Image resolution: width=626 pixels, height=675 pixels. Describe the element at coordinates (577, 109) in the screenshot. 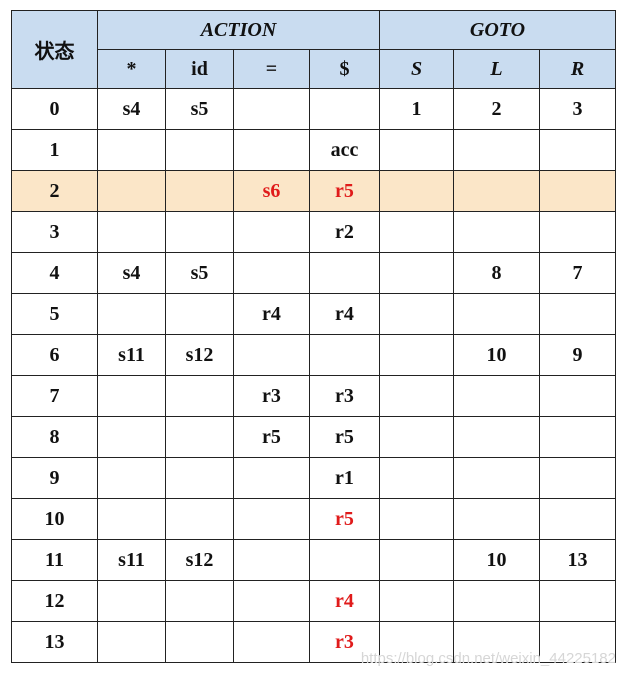

I see `goto-cell: 3` at that location.